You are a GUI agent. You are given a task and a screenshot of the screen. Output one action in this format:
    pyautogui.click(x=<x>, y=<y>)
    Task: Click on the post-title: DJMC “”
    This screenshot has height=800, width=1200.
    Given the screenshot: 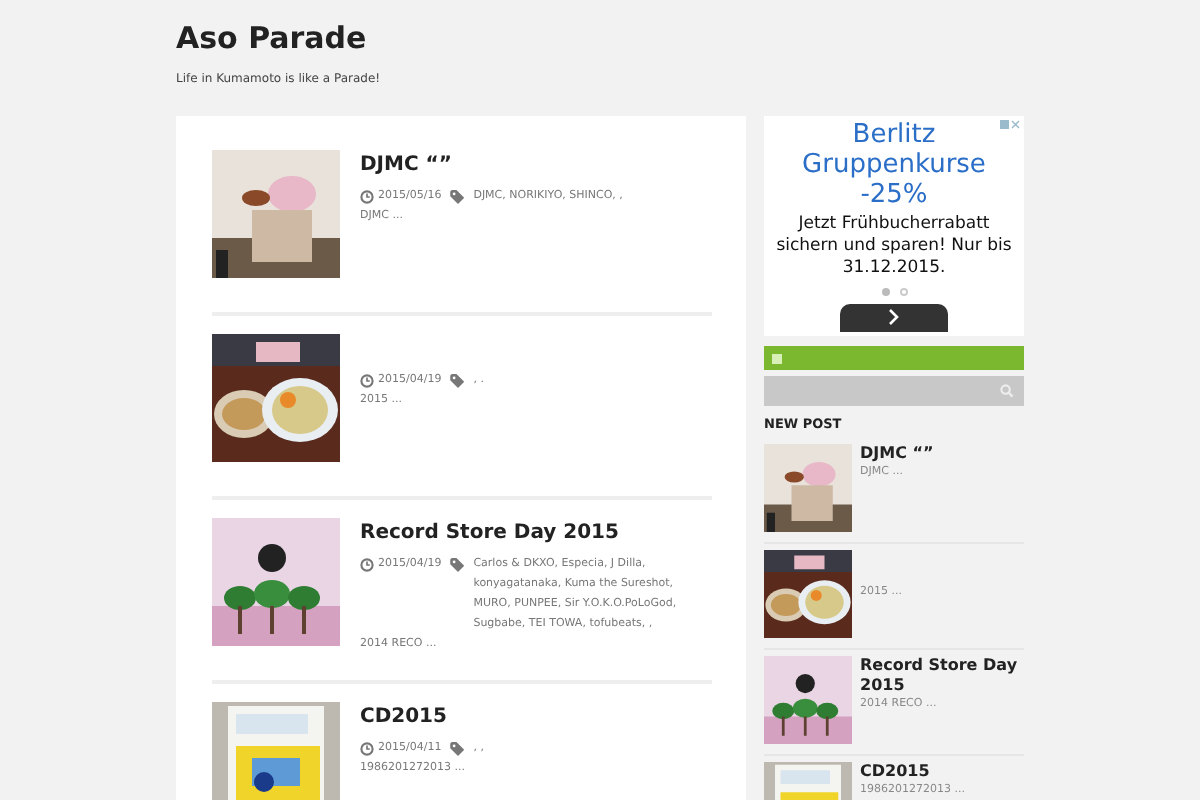 What is the action you would take?
    pyautogui.click(x=536, y=166)
    